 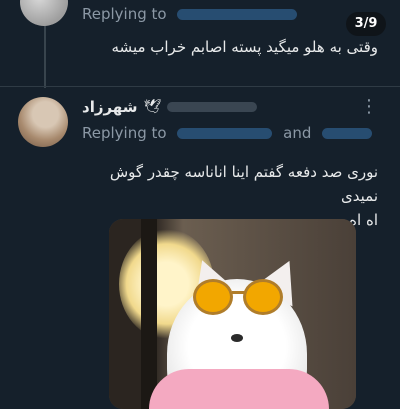 I want to click on dove-icon: 🕊, so click(x=152, y=107).